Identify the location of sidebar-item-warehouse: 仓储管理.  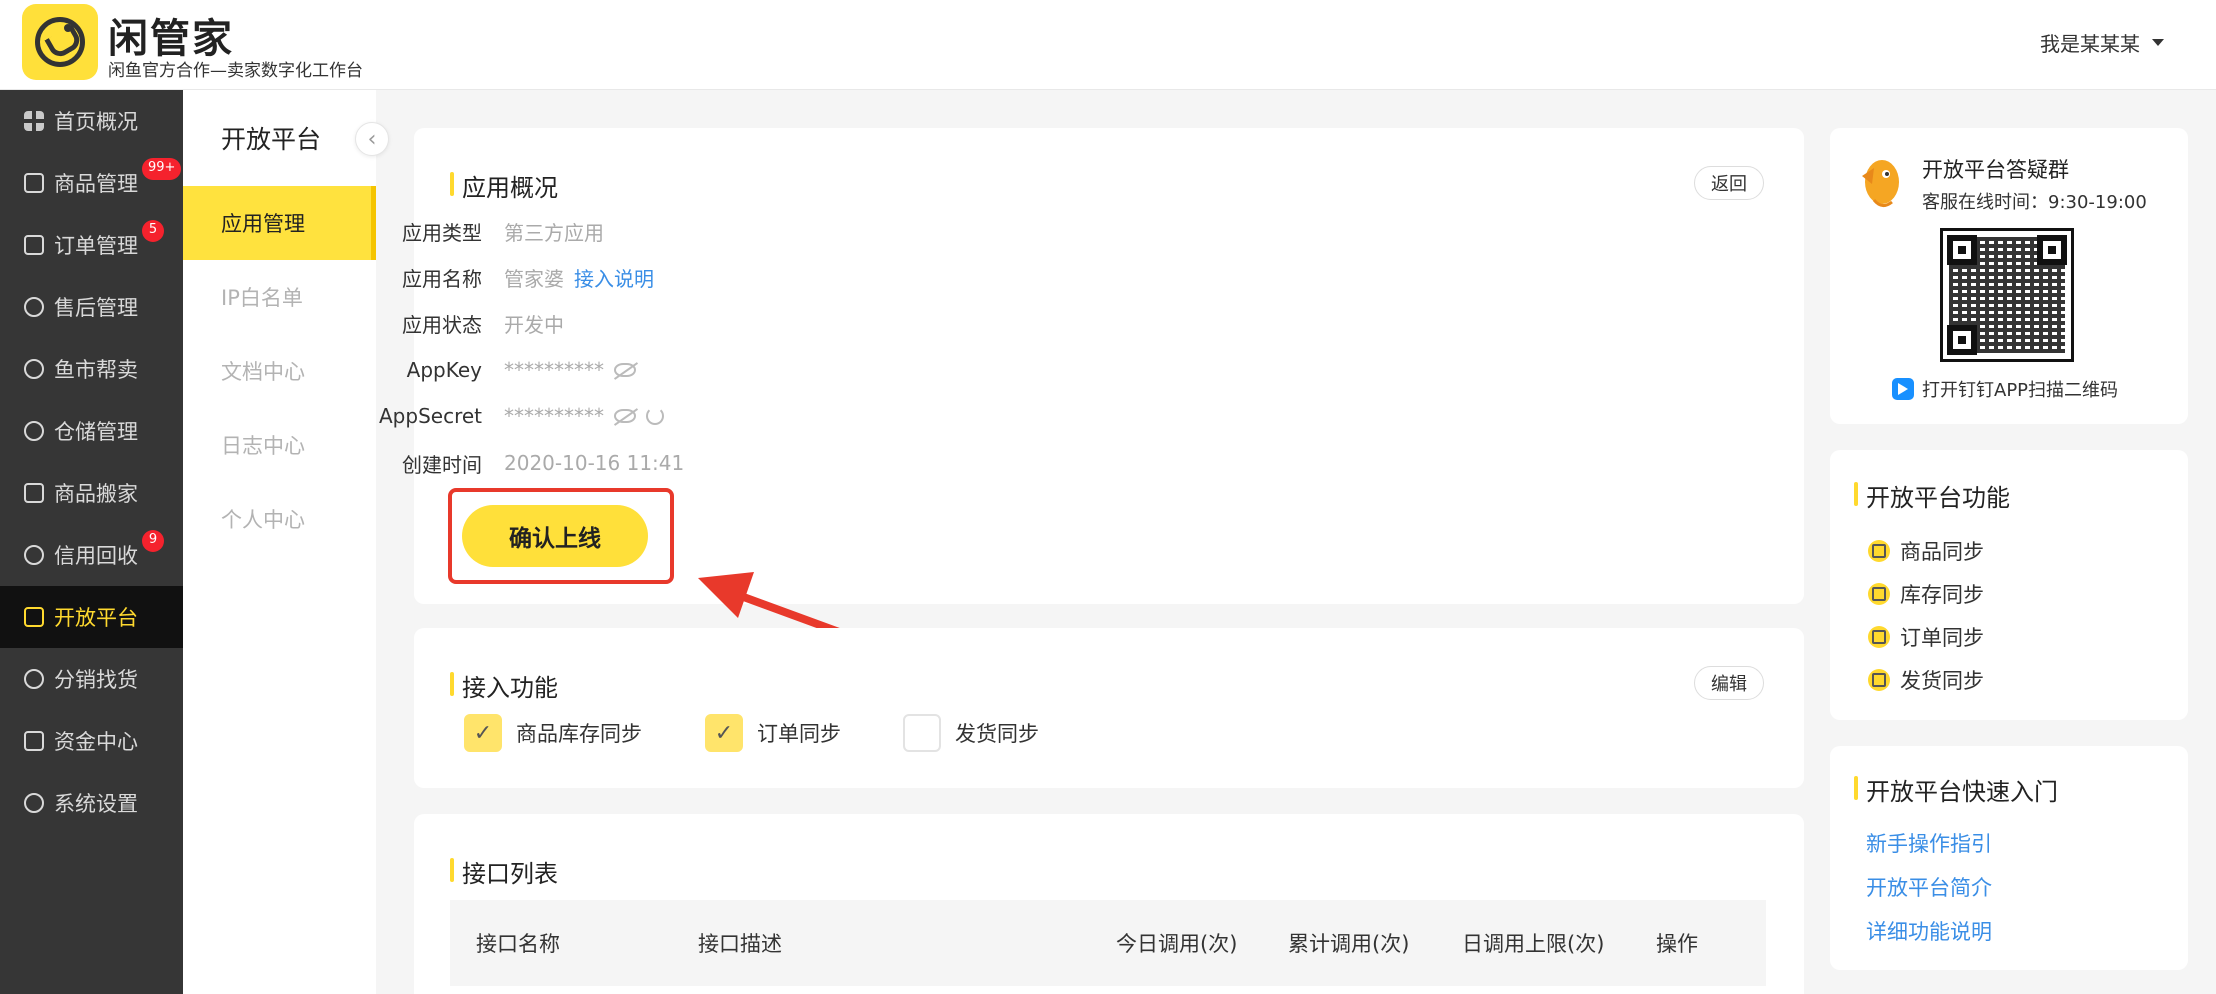
(91, 431).